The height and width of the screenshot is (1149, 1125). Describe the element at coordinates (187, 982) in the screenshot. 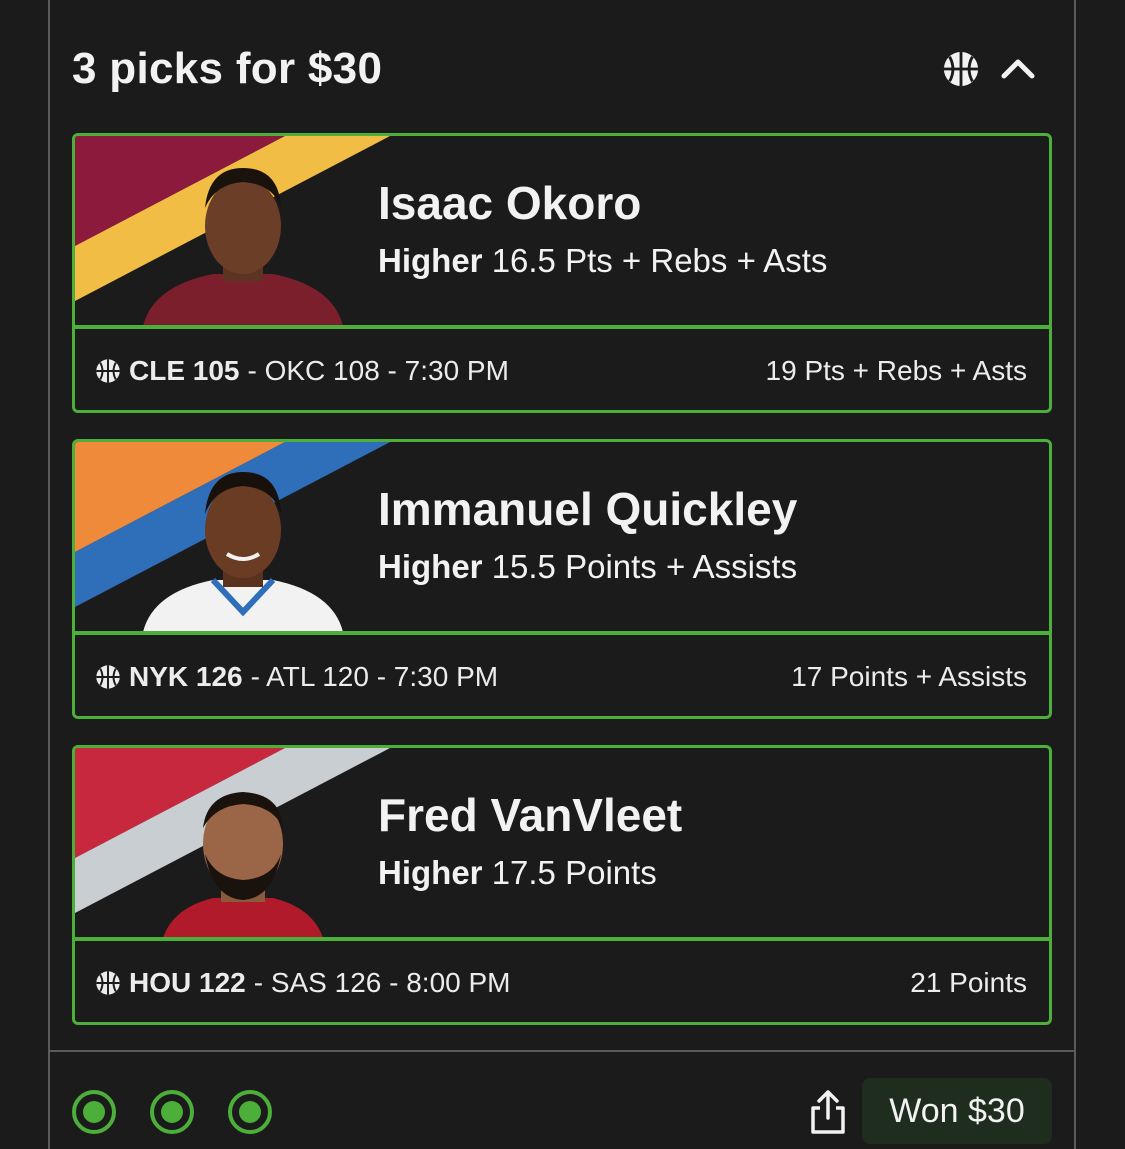

I see `team-score: HOU 122` at that location.